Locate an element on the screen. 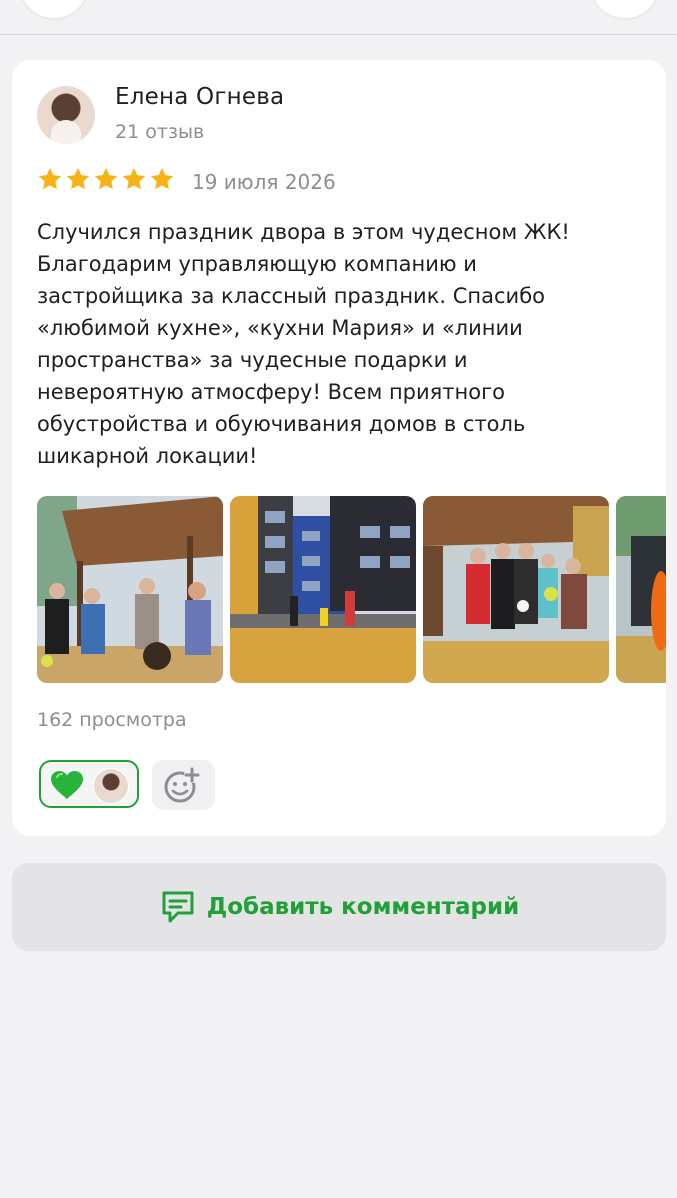 This screenshot has height=1198, width=677. add-reaction-button is located at coordinates (183, 785).